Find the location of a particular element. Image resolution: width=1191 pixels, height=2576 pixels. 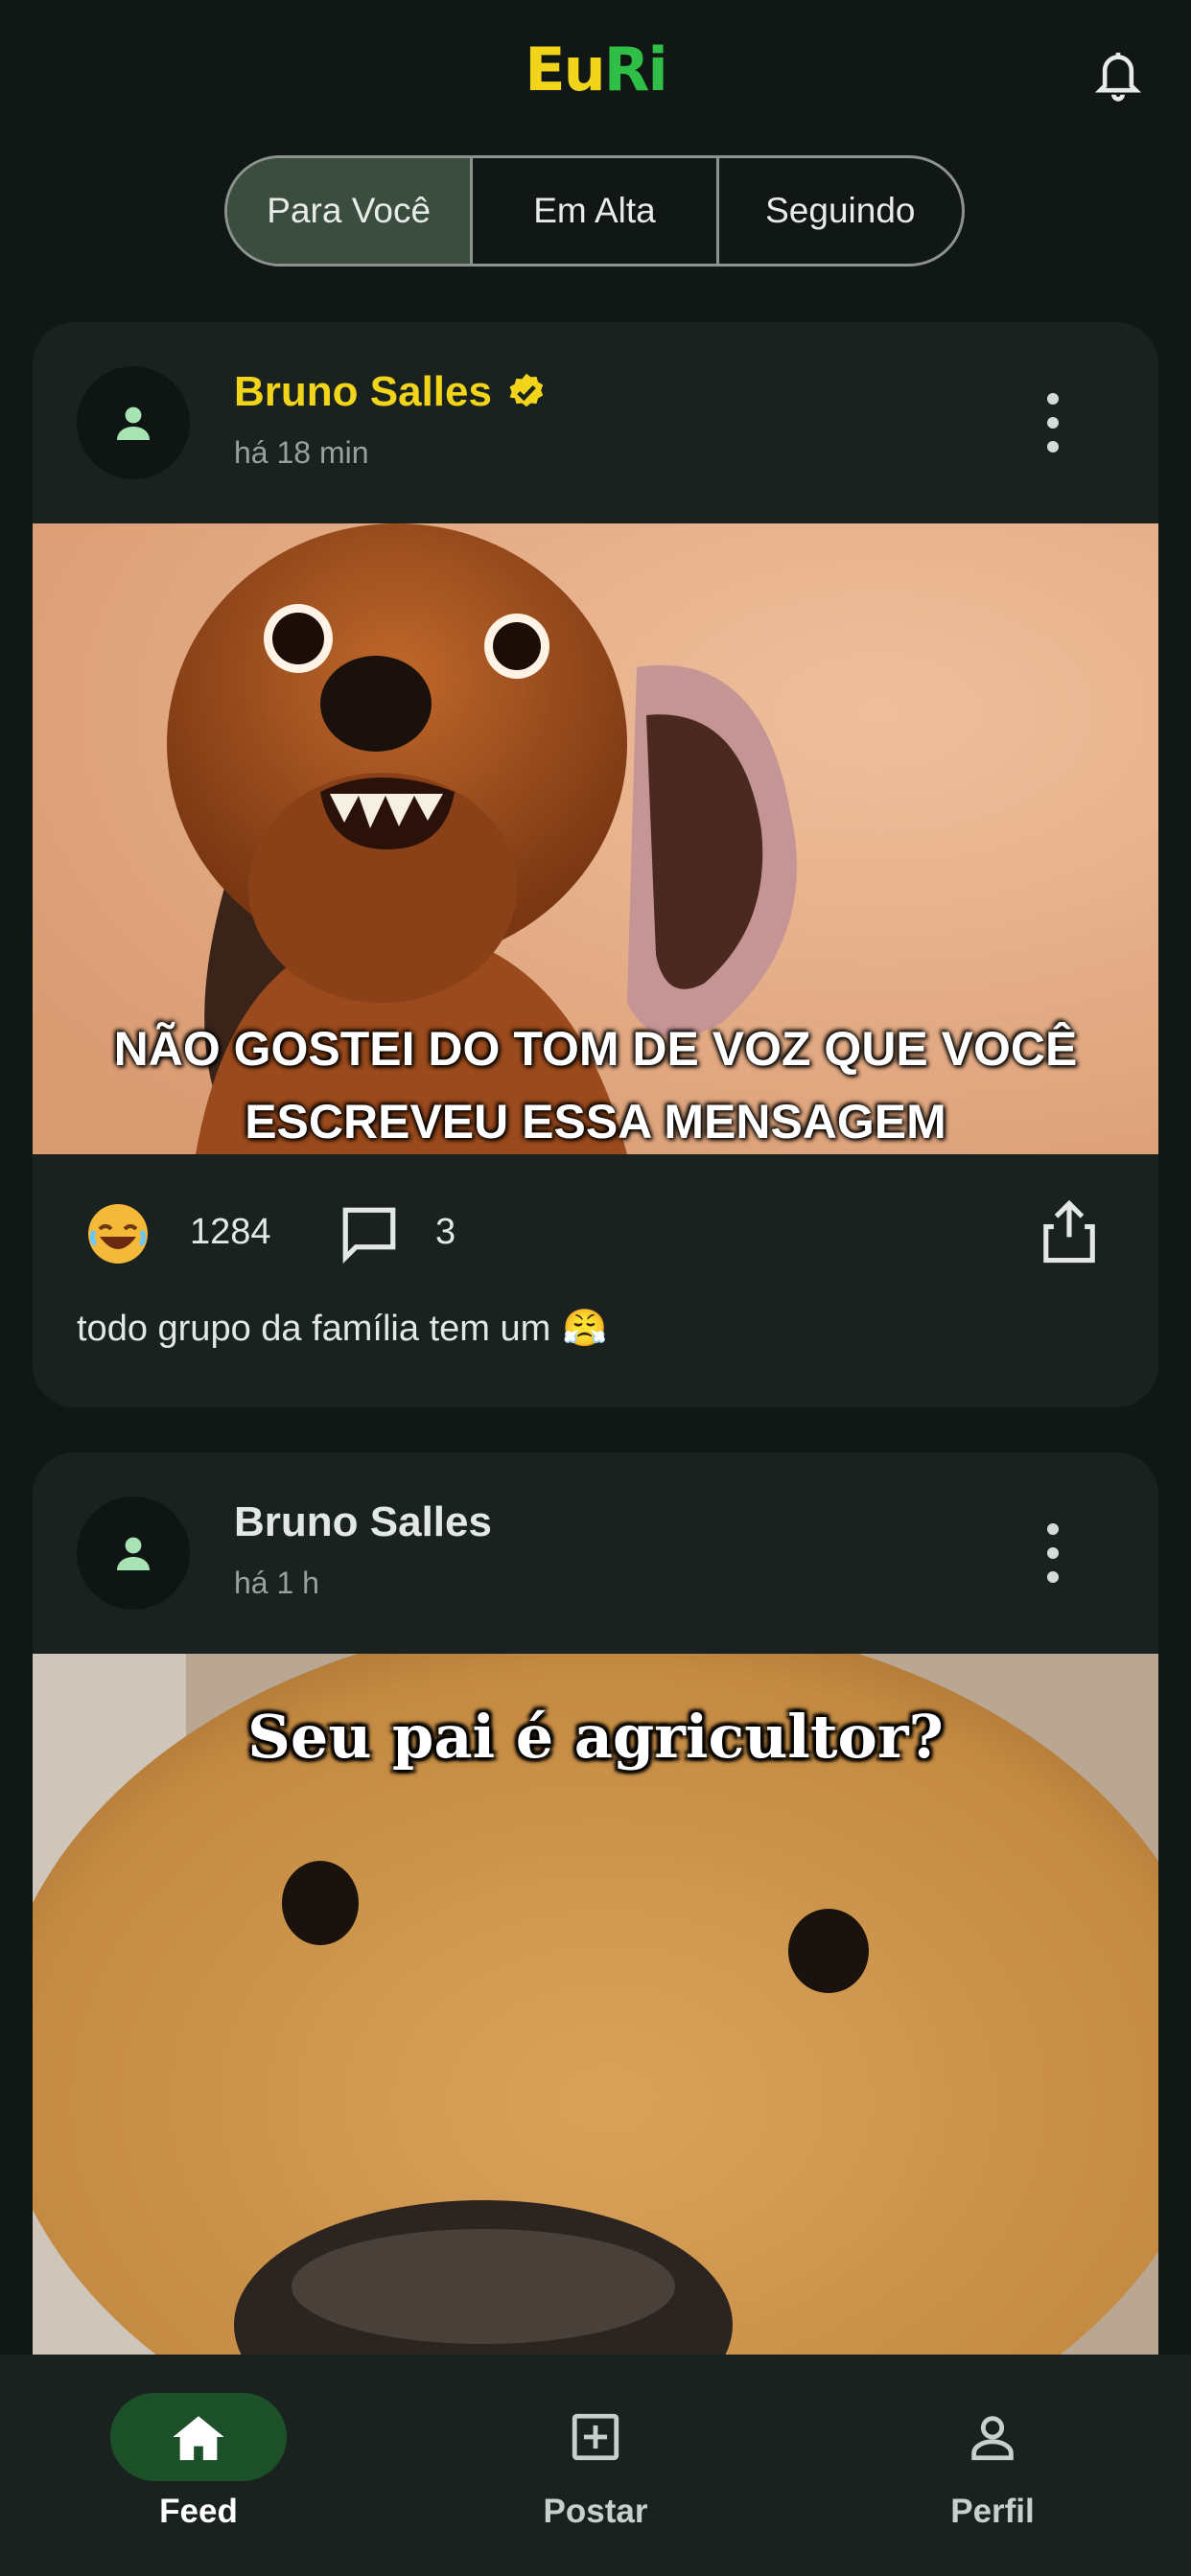

add-box-icon is located at coordinates (595, 2437).